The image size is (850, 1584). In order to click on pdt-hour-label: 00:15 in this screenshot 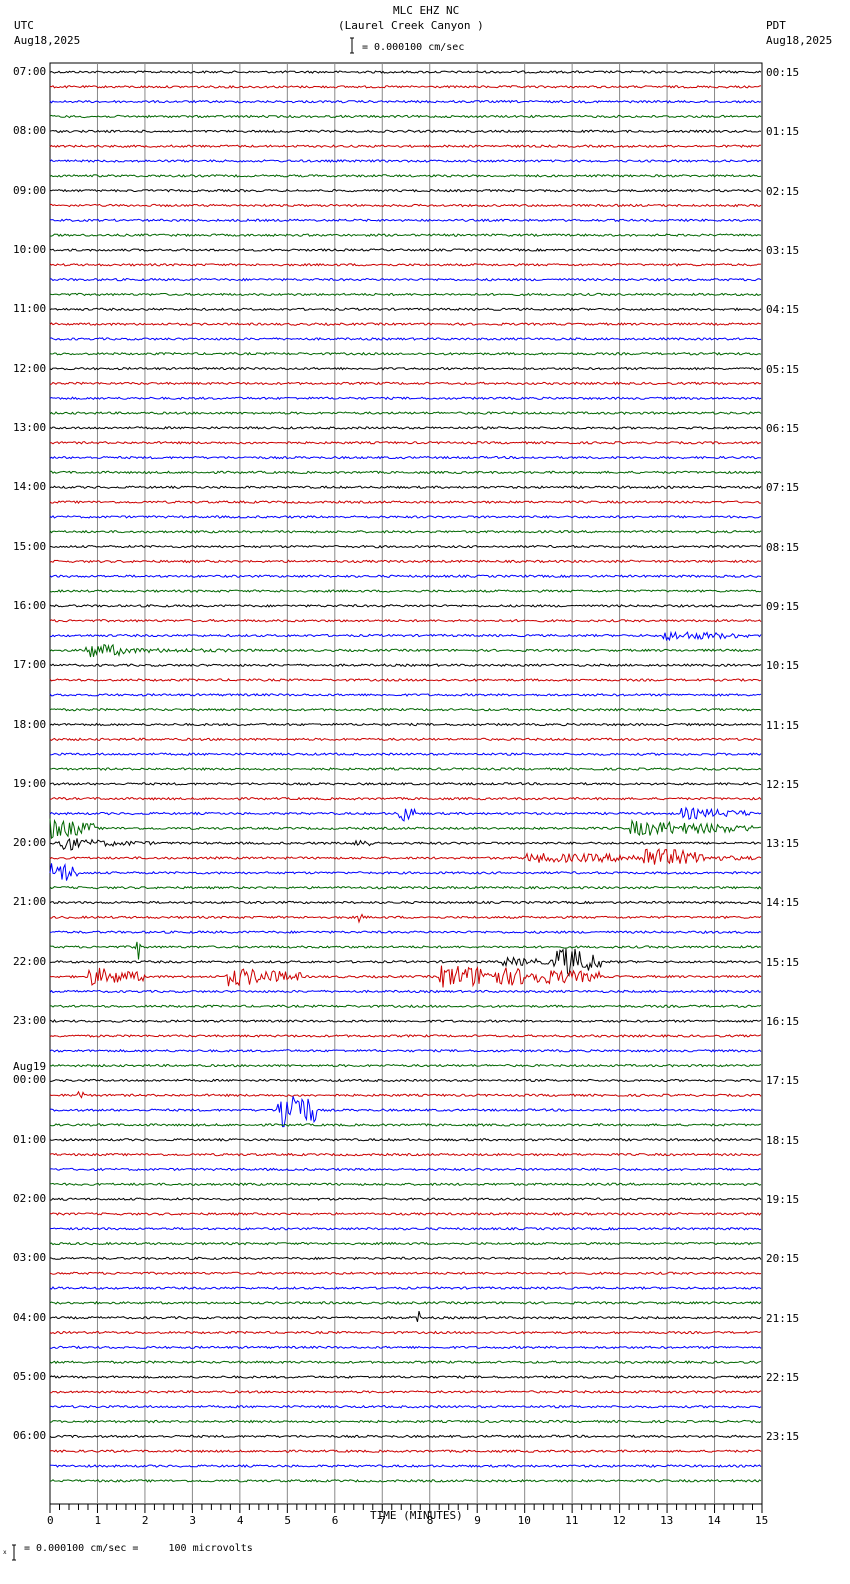, I will do `click(783, 72)`.